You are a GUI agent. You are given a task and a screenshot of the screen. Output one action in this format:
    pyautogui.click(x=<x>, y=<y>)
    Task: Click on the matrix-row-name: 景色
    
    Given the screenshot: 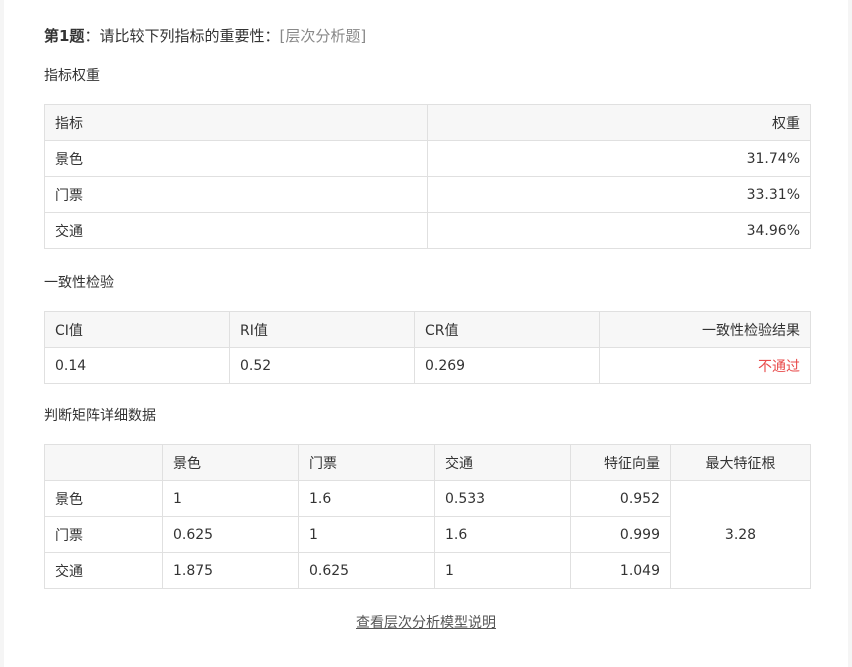 What is the action you would take?
    pyautogui.click(x=103, y=498)
    